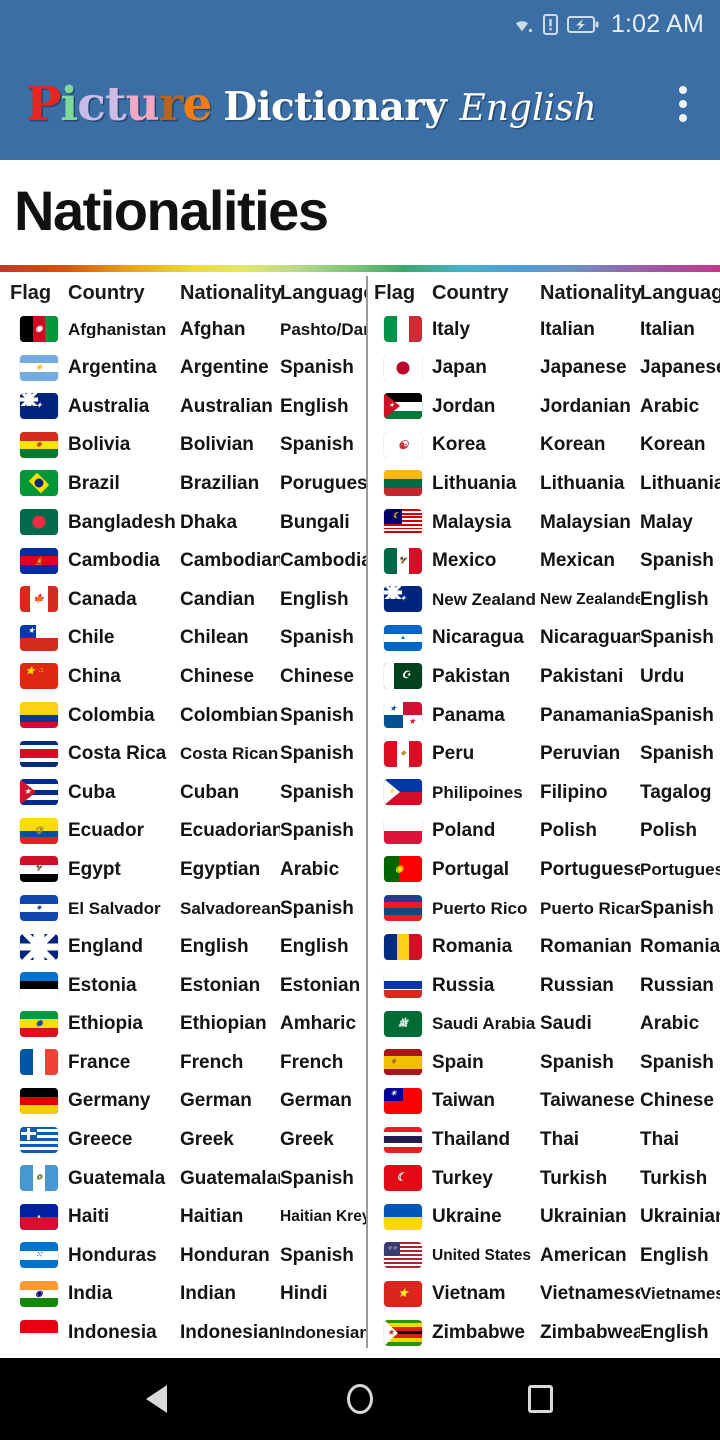  I want to click on table-row: Puerto Rico Puerto Rican Spanish, so click(543, 908).